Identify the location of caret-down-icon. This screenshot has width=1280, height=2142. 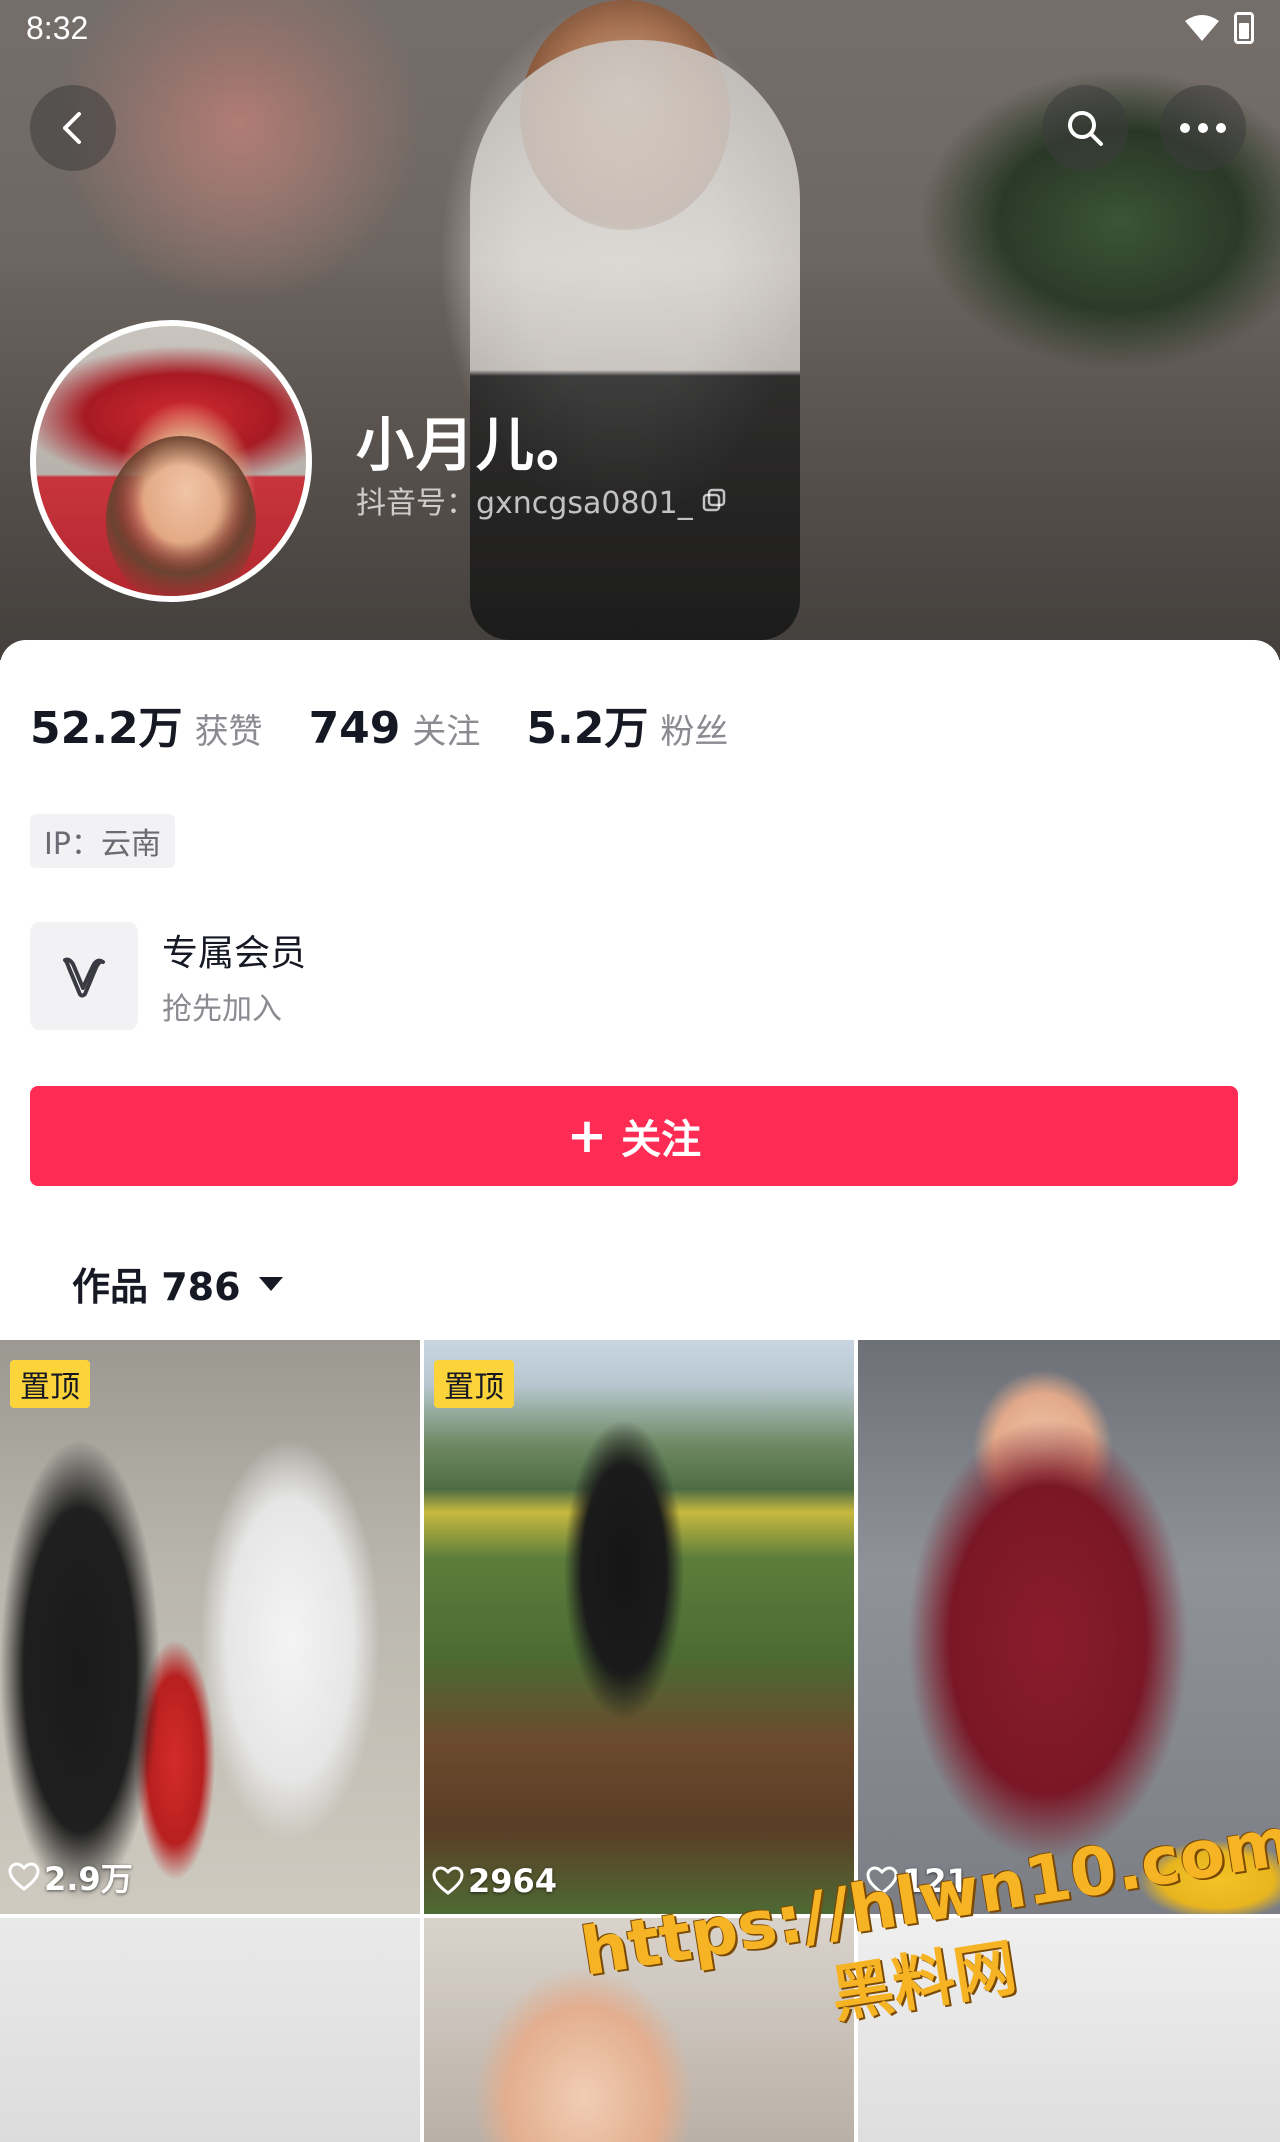
(270, 1283).